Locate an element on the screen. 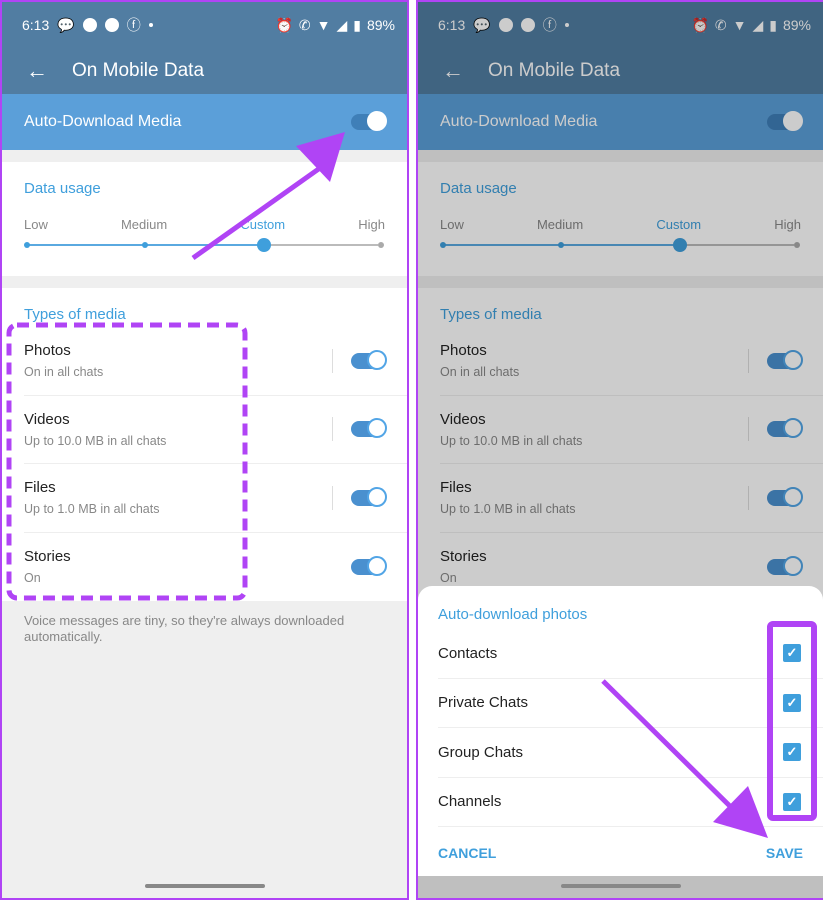 This screenshot has width=823, height=900. media-row-stories: Stories On is located at coordinates (215, 567).